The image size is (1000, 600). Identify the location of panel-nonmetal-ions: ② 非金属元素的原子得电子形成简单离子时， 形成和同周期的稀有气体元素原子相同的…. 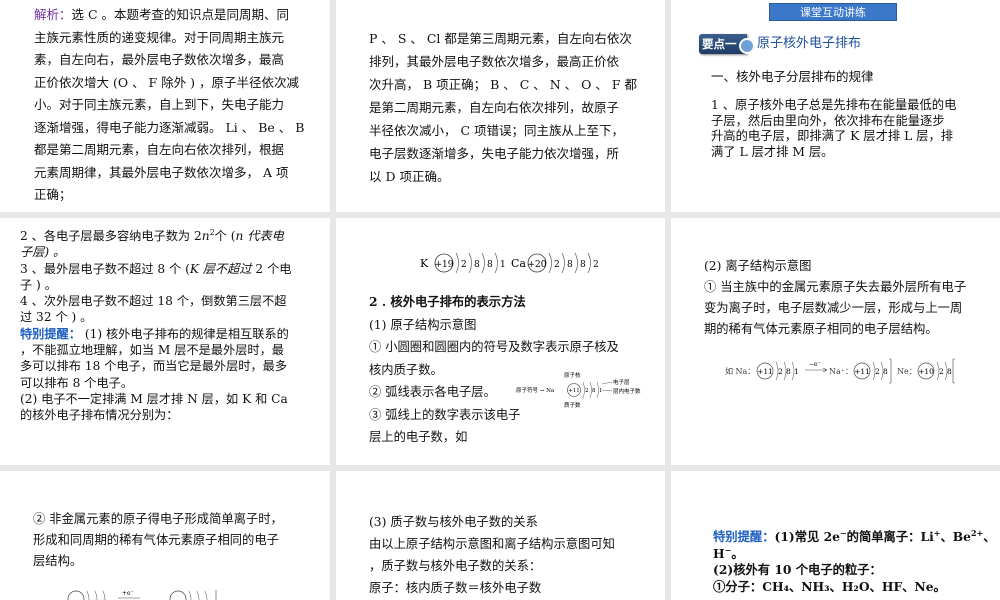
(165, 535).